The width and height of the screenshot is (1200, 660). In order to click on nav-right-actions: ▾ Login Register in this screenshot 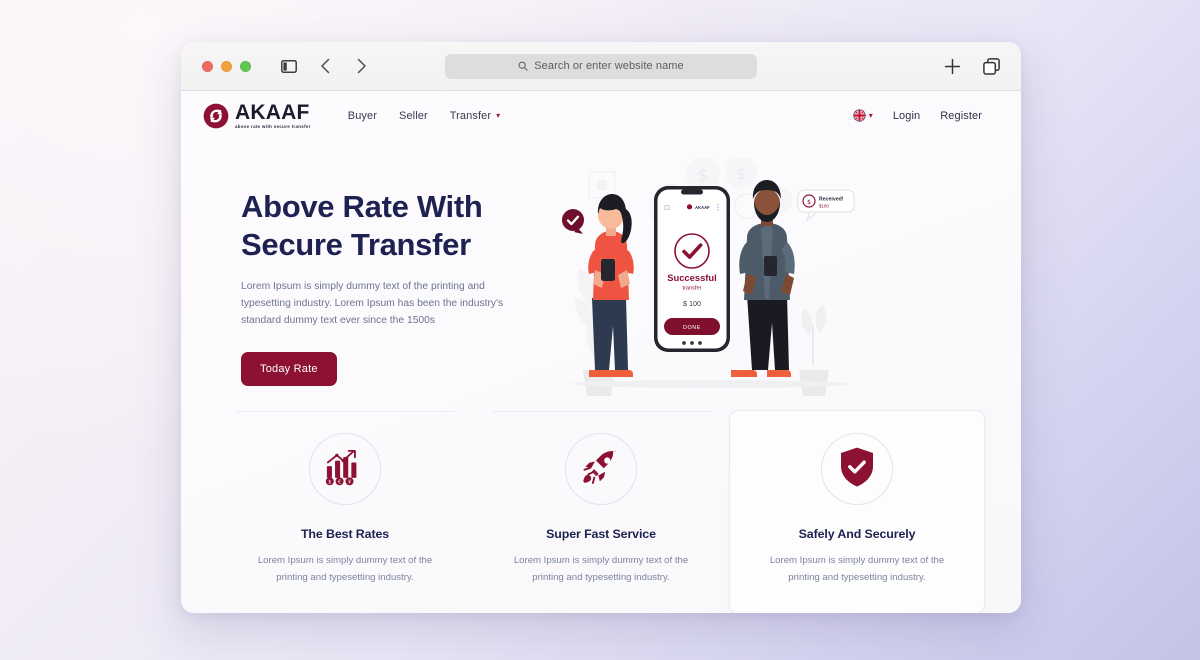, I will do `click(917, 115)`.